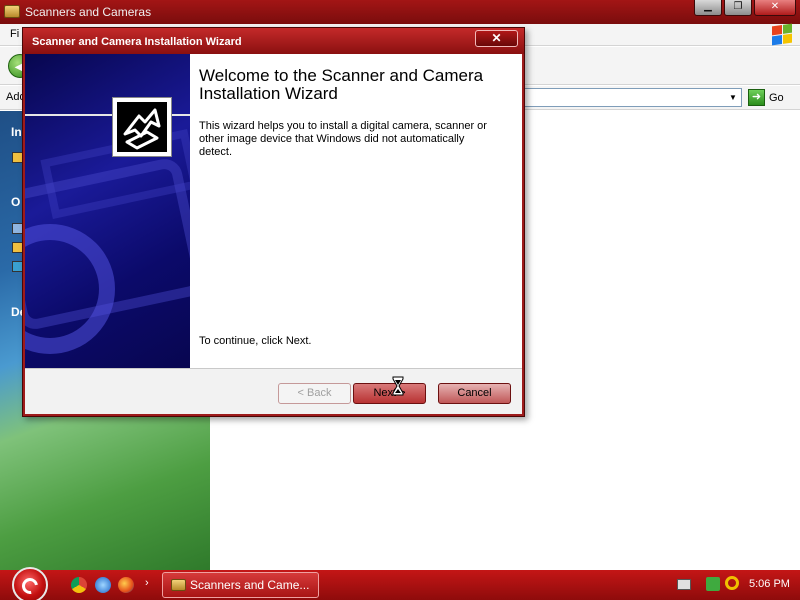 This screenshot has width=800, height=600. What do you see at coordinates (766, 97) in the screenshot?
I see `go-button: ➜ Go` at bounding box center [766, 97].